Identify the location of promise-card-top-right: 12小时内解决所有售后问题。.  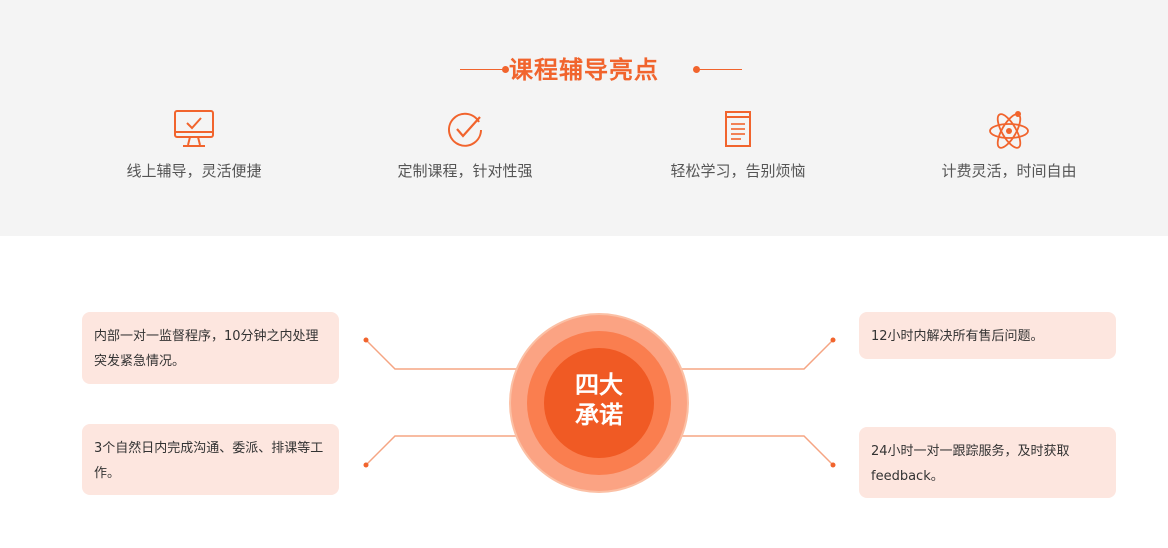
(987, 335).